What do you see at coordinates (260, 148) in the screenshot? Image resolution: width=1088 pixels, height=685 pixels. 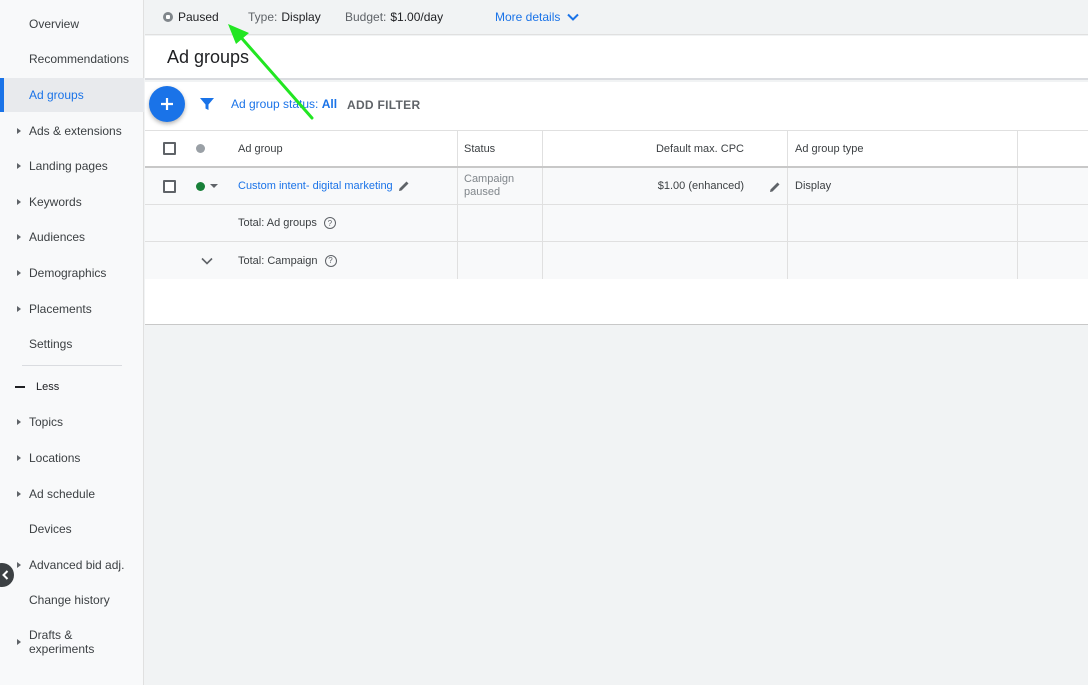 I see `column-header-ad-group: Ad group` at bounding box center [260, 148].